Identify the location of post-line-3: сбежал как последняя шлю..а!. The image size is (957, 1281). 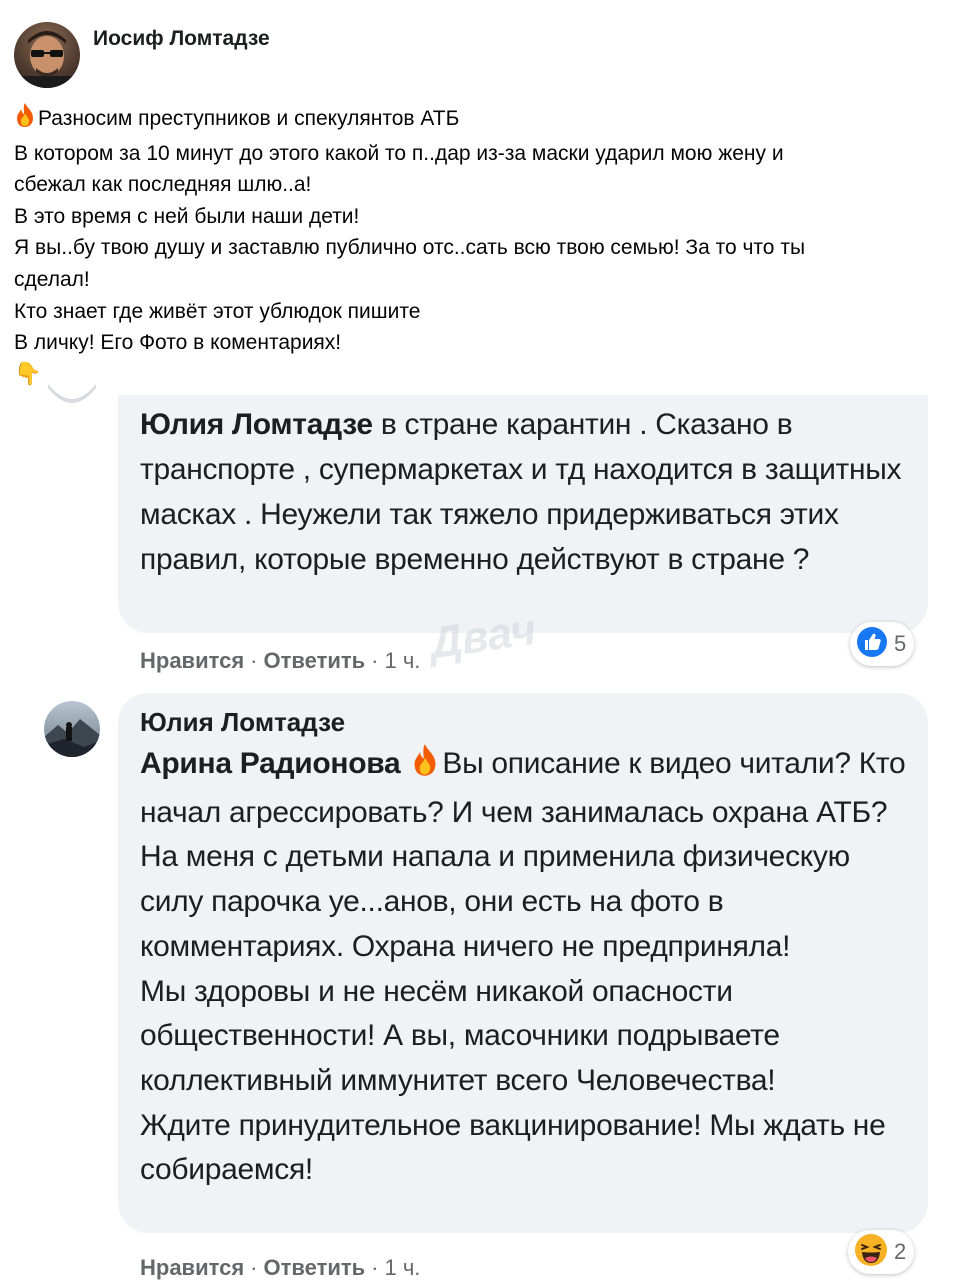
(163, 185).